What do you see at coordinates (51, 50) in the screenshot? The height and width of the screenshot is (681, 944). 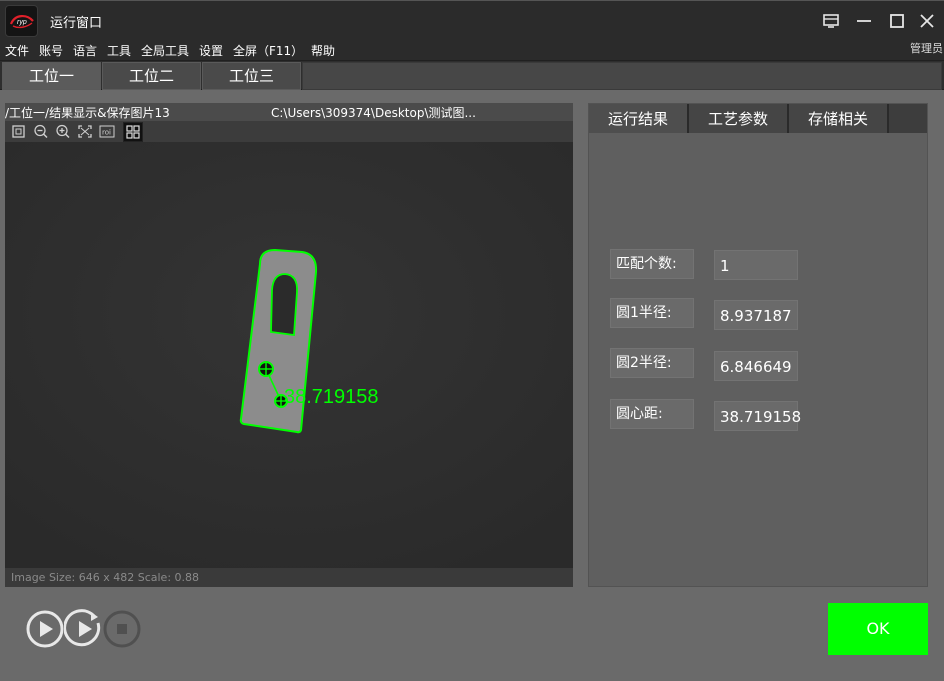 I see `menu-account: 账号` at bounding box center [51, 50].